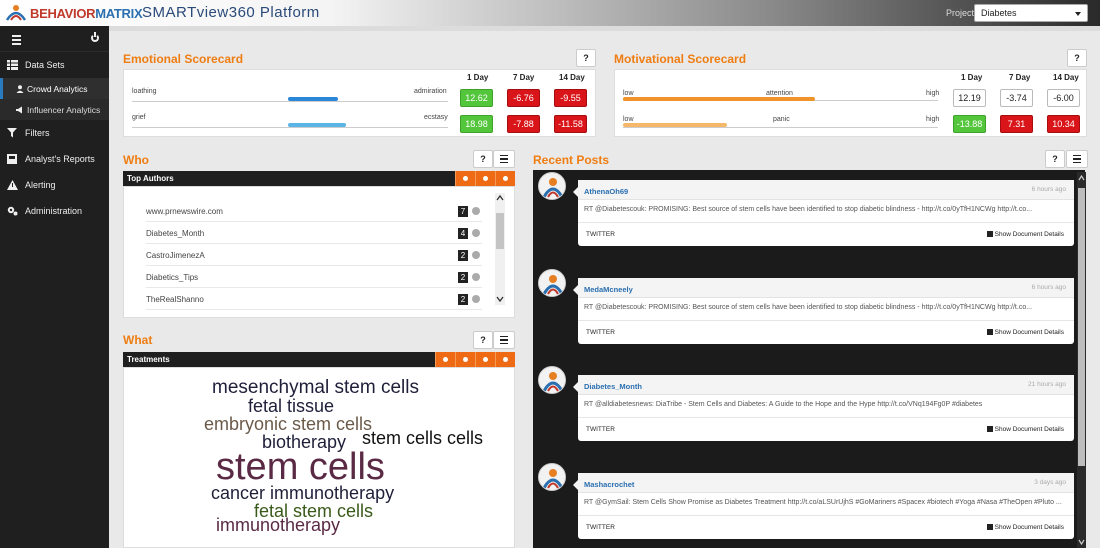 This screenshot has width=1100, height=548. Describe the element at coordinates (465, 359) in the screenshot. I see `pen-button` at that location.